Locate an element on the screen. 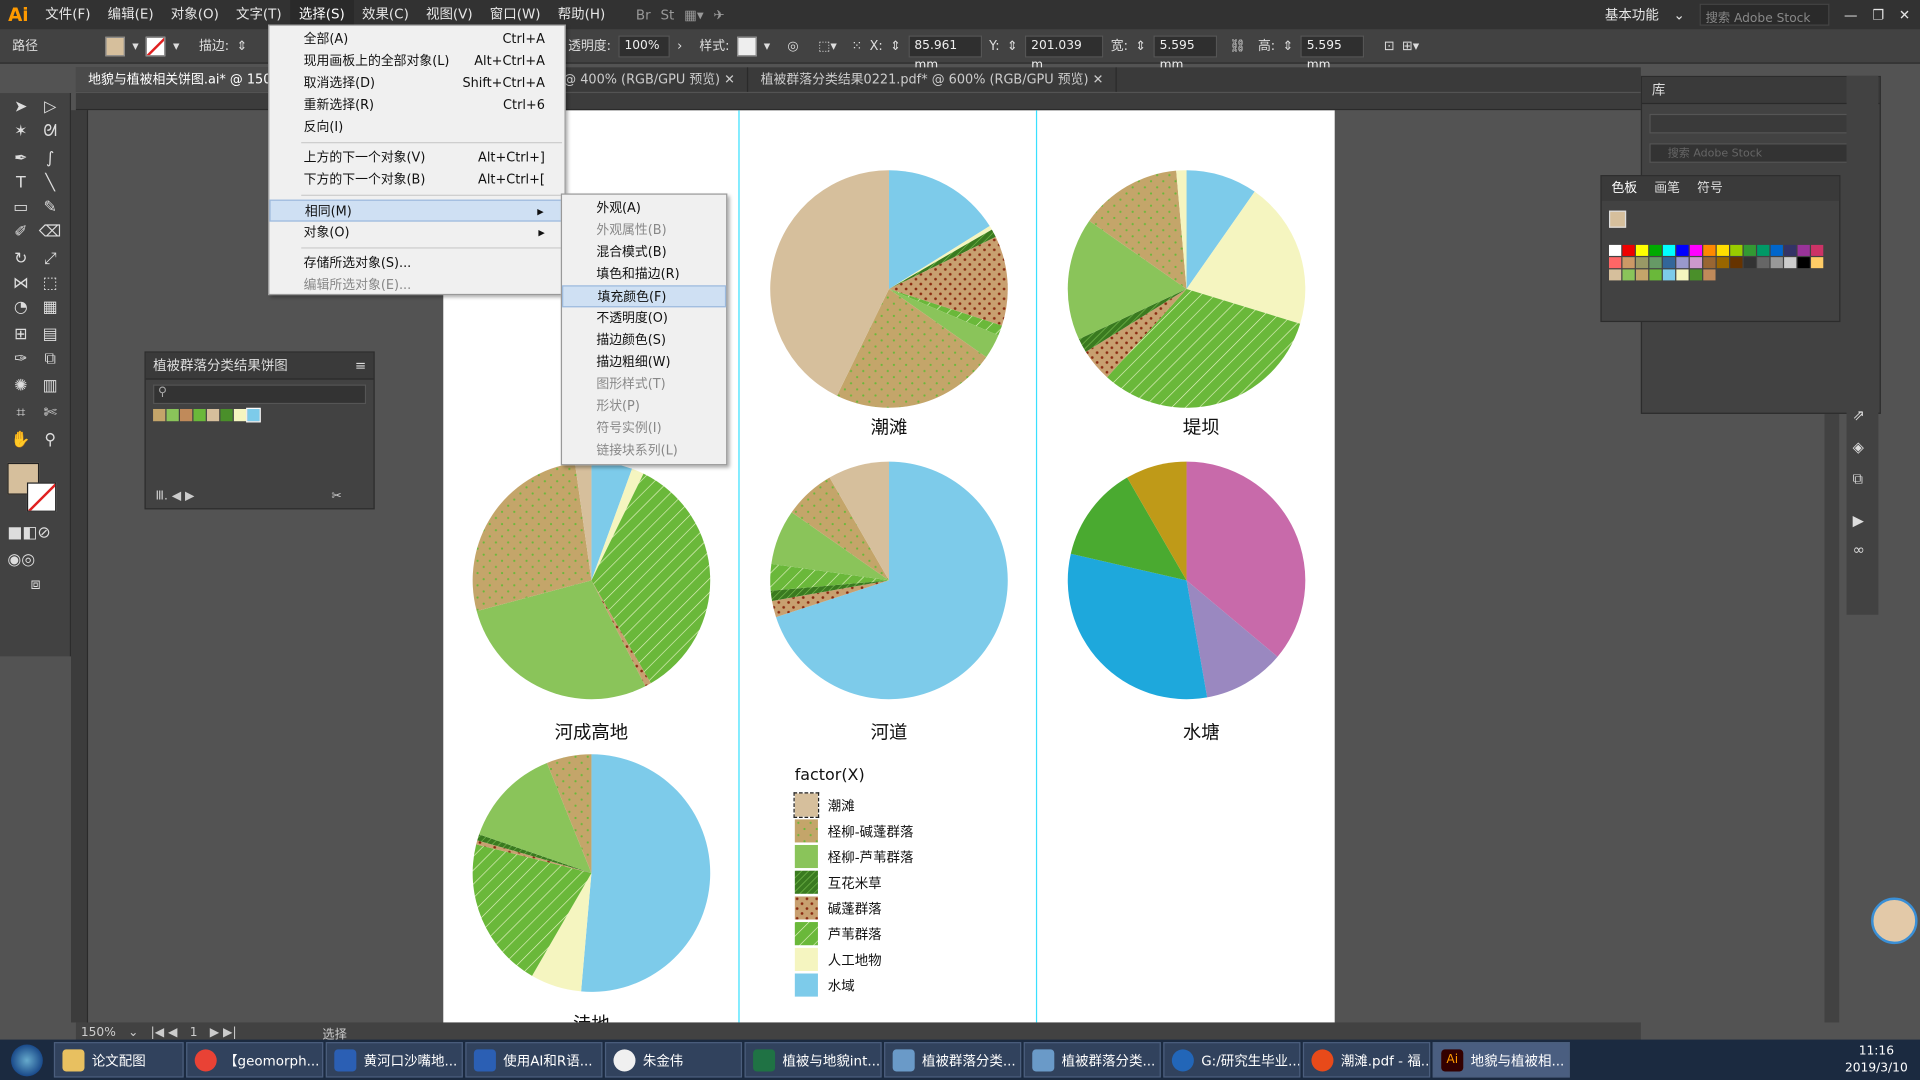 The height and width of the screenshot is (1080, 1920). tab-document-1: 地貌与植被相关饼图.ai* @ 150% is located at coordinates (179, 79).